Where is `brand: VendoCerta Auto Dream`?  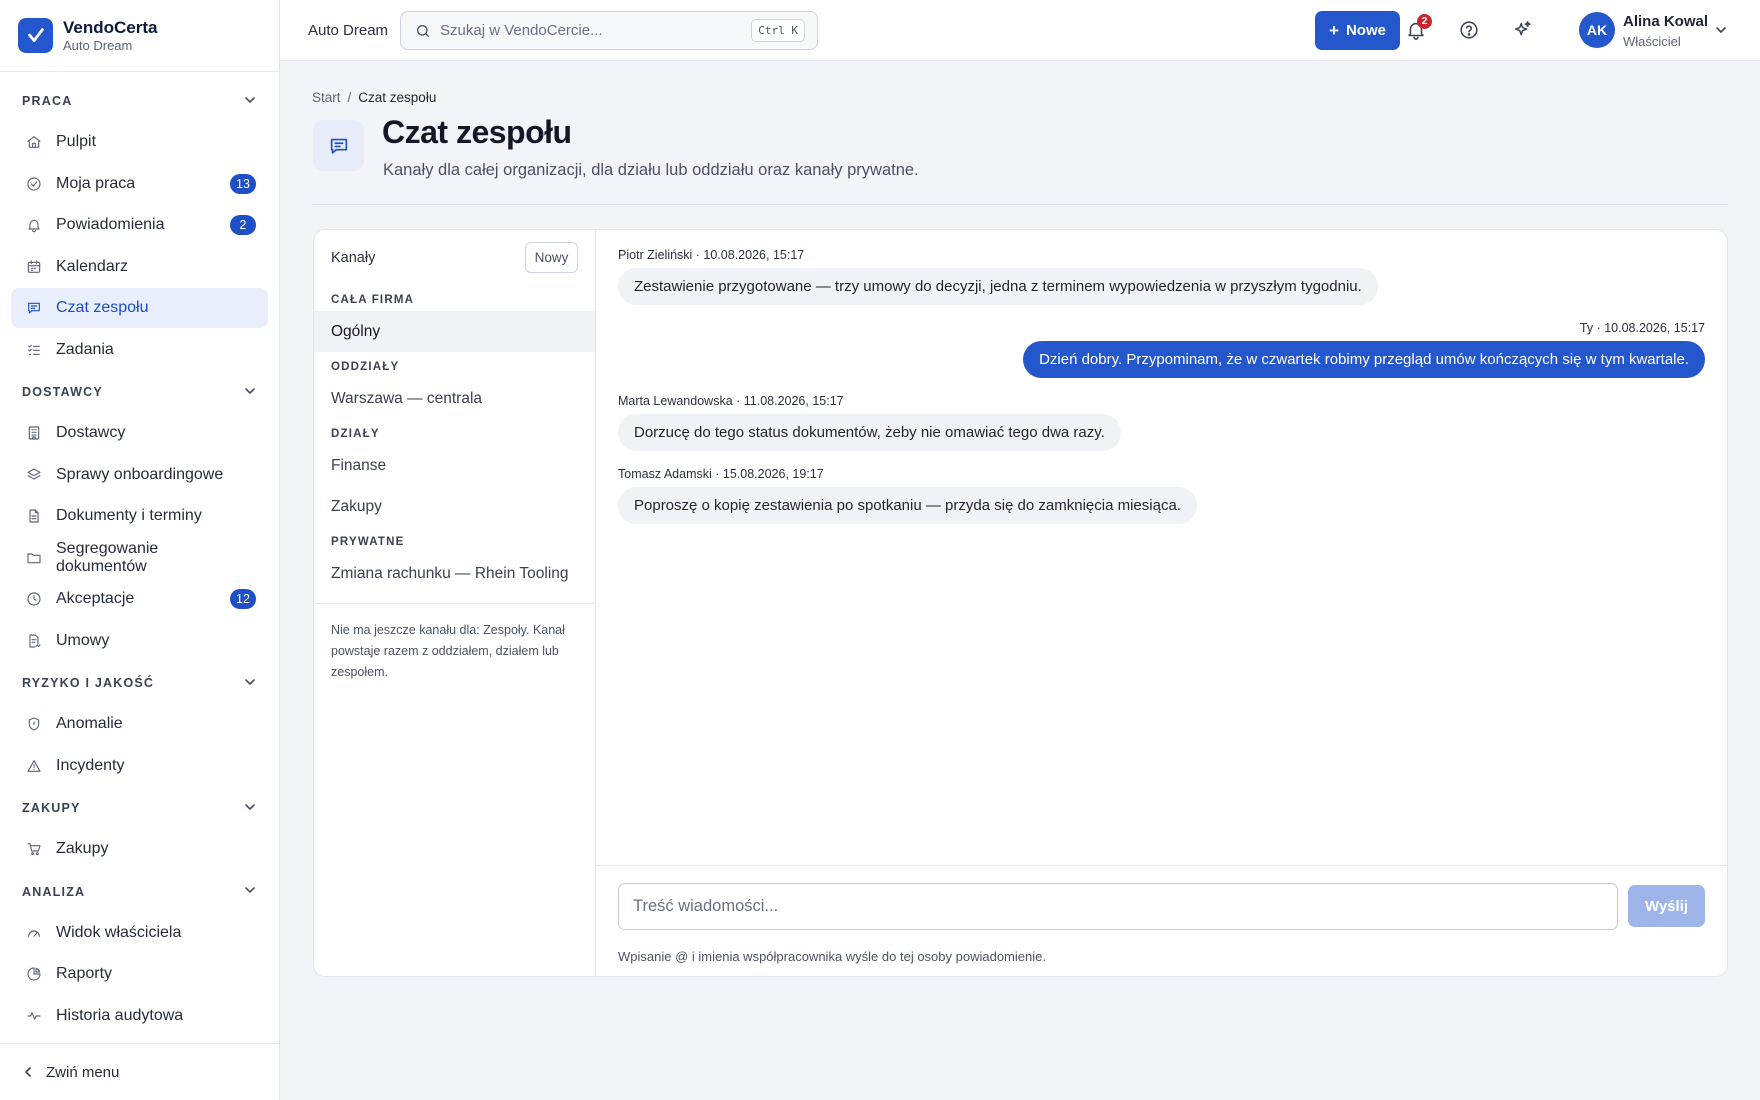 brand: VendoCerta Auto Dream is located at coordinates (139, 36).